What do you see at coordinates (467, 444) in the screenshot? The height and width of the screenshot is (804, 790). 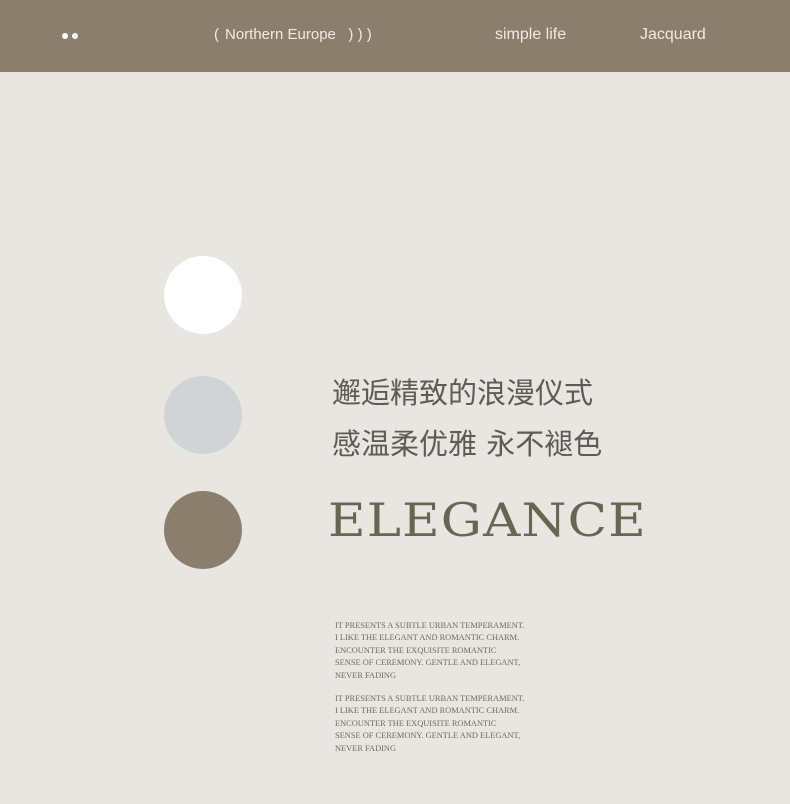 I see `headline-line-2: 感温柔优雅 永不褪色` at bounding box center [467, 444].